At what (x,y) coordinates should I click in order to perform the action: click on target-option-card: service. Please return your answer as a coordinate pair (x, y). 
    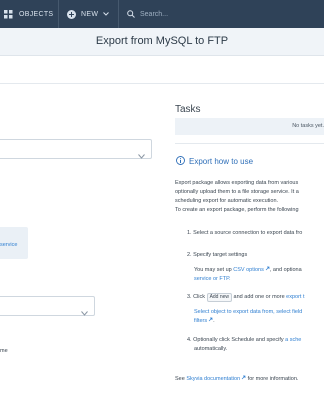
    Looking at the image, I should click on (14, 243).